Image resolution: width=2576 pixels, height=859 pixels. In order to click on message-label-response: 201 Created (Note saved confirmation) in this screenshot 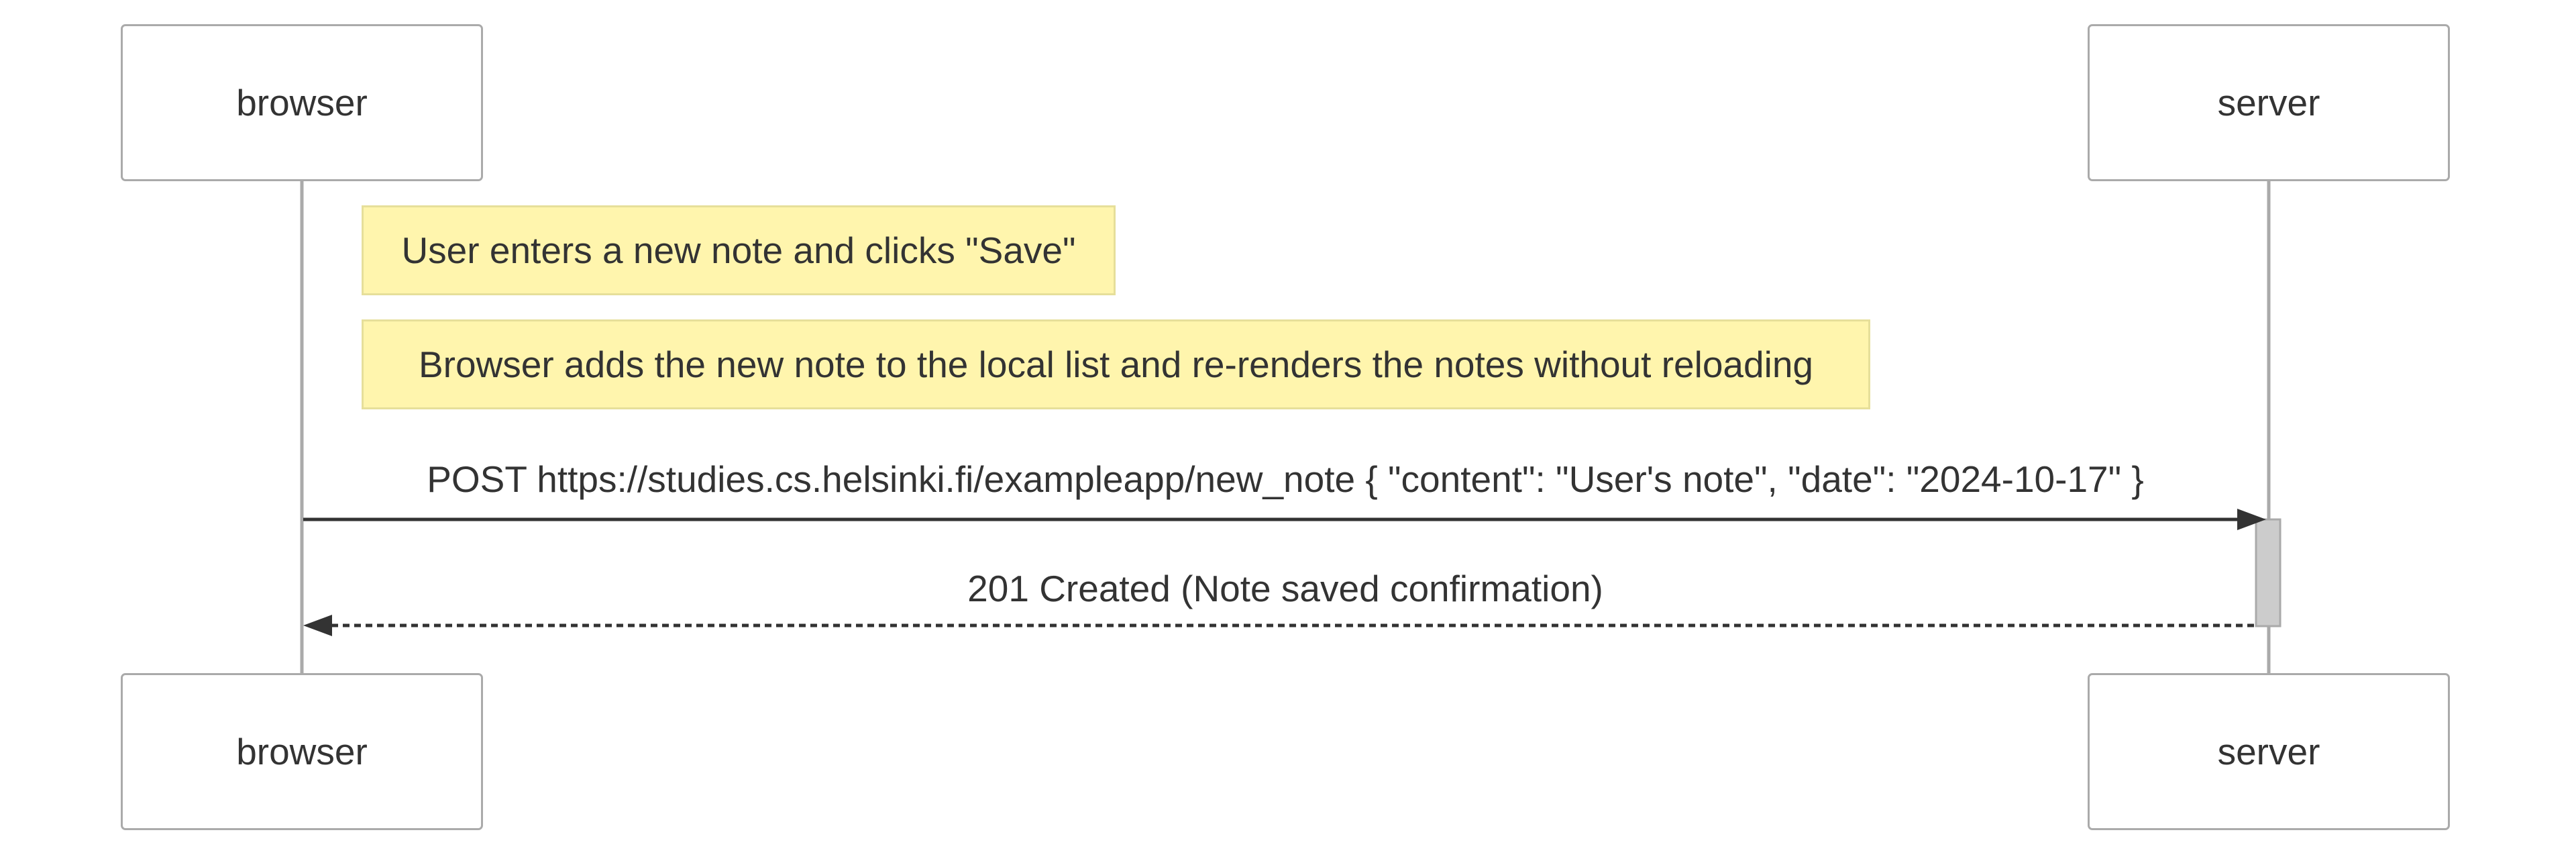, I will do `click(1285, 589)`.